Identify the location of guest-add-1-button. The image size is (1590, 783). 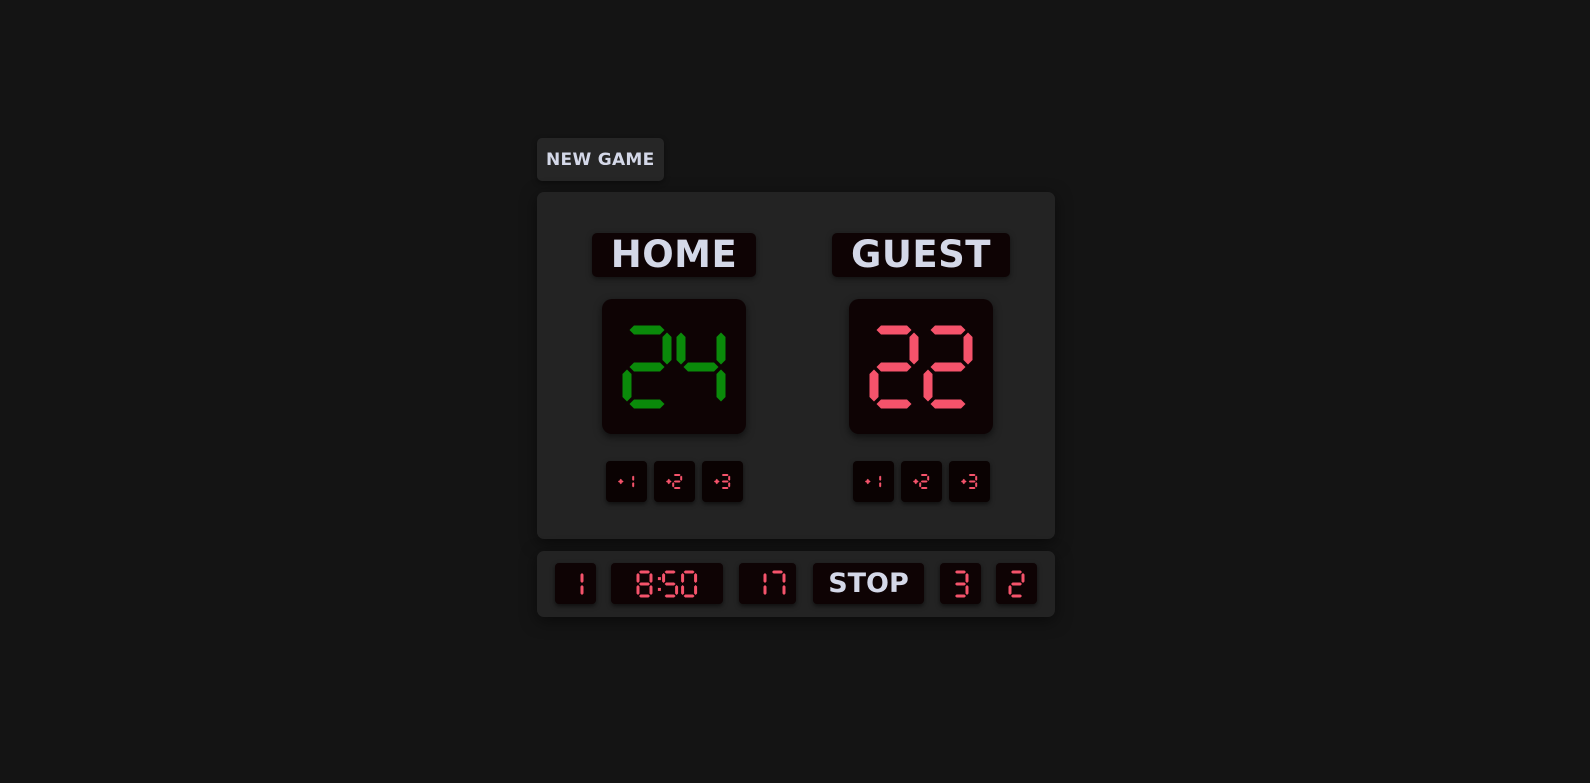
(873, 481).